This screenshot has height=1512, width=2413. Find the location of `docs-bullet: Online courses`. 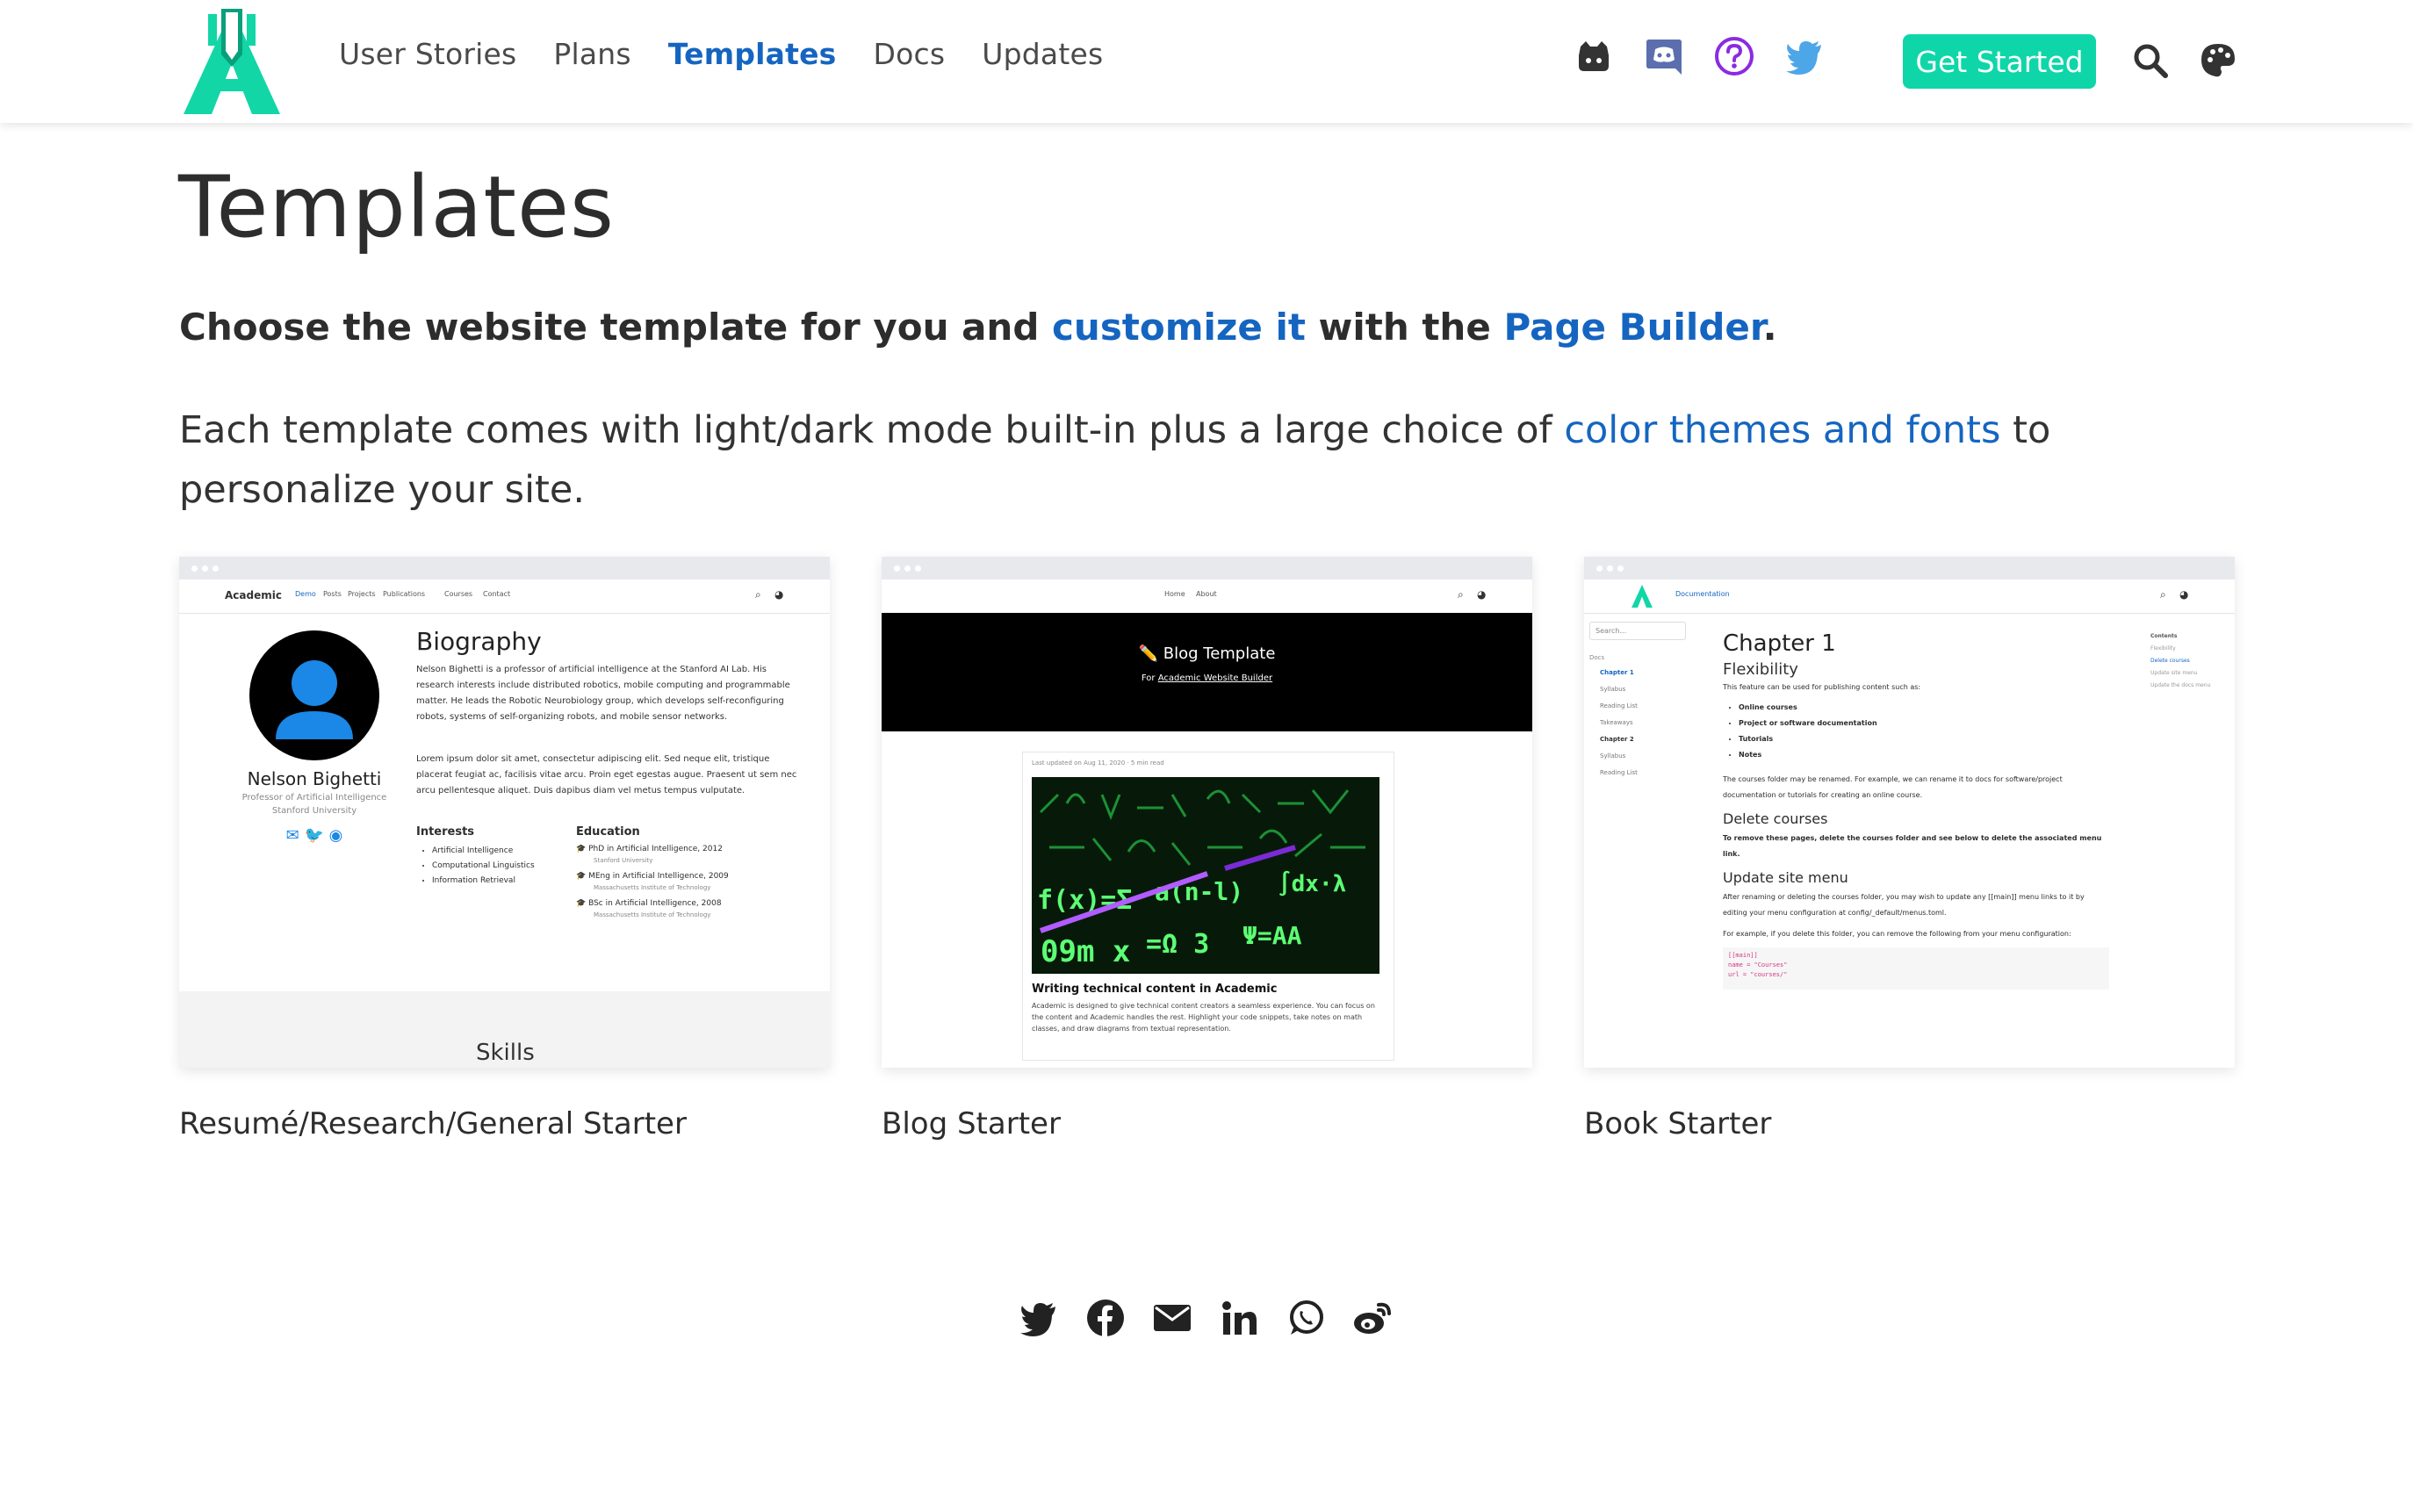

docs-bullet: Online courses is located at coordinates (1924, 708).